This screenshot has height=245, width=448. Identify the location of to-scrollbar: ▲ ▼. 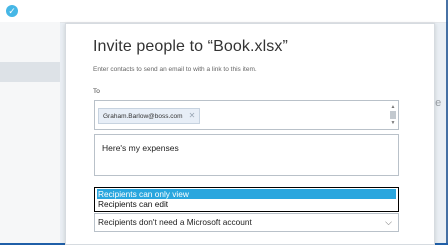
(393, 115).